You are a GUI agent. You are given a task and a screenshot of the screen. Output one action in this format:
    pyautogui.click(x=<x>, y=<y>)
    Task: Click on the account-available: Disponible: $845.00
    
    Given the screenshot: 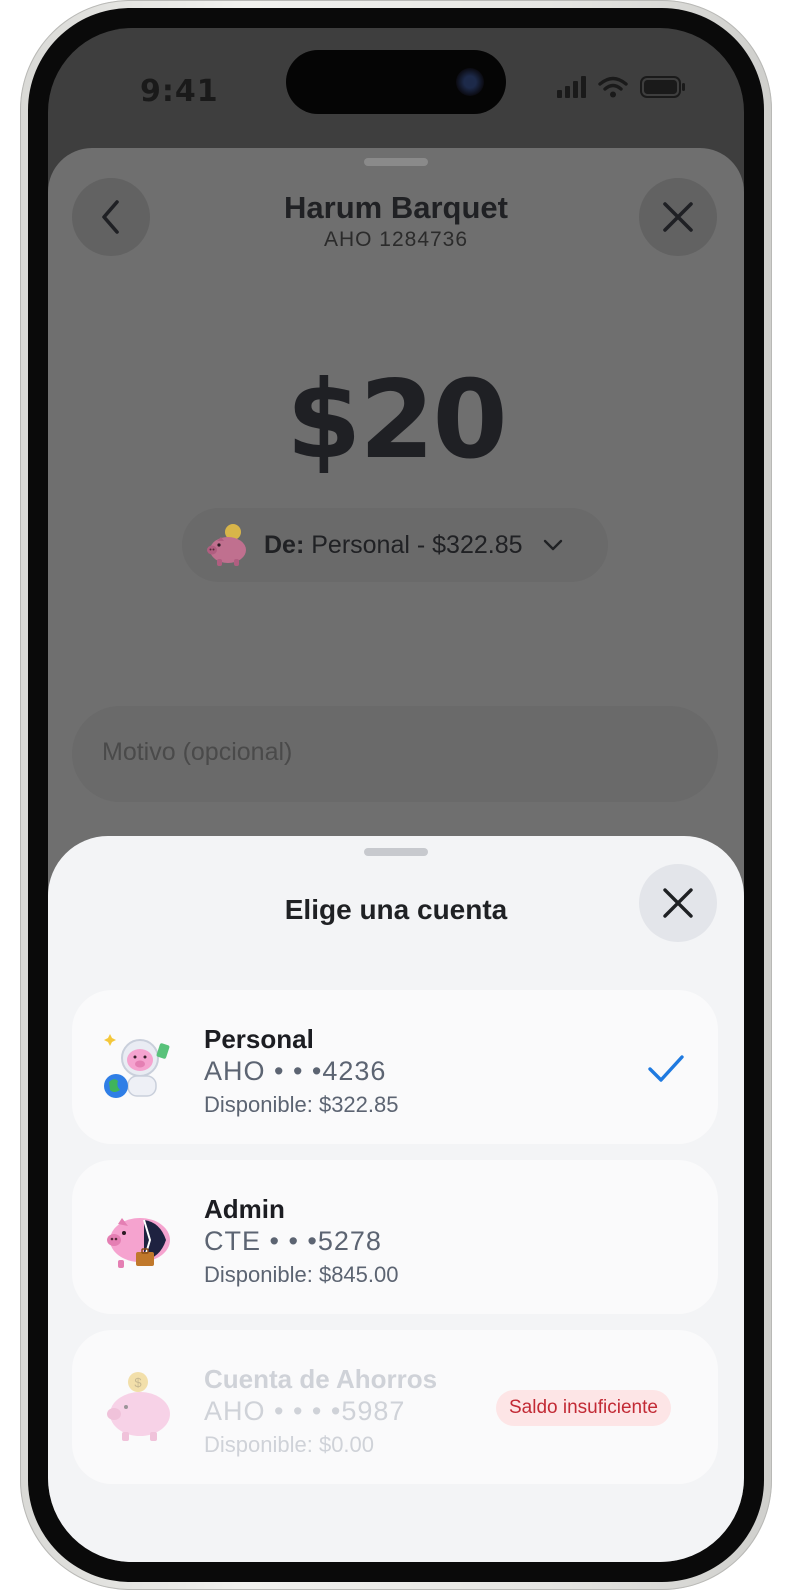 What is the action you would take?
    pyautogui.click(x=301, y=1274)
    